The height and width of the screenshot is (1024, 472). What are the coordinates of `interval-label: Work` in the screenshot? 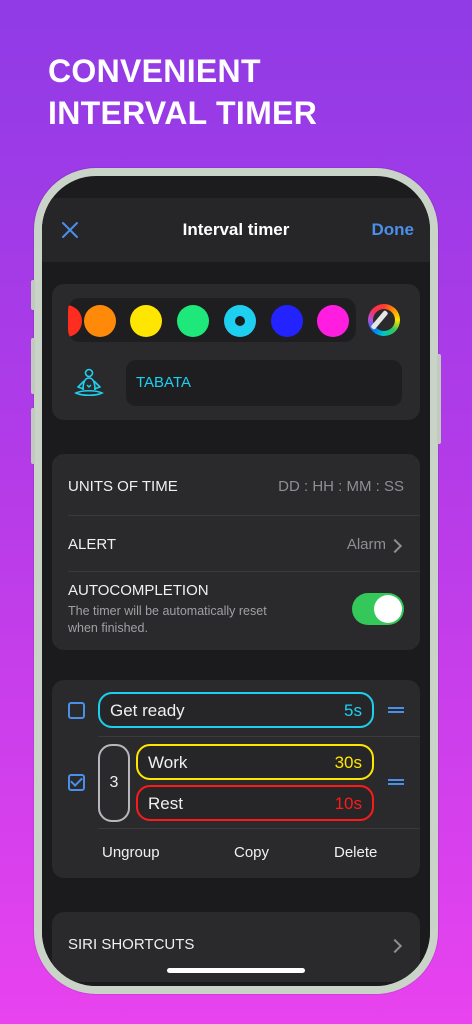 It's located at (168, 762).